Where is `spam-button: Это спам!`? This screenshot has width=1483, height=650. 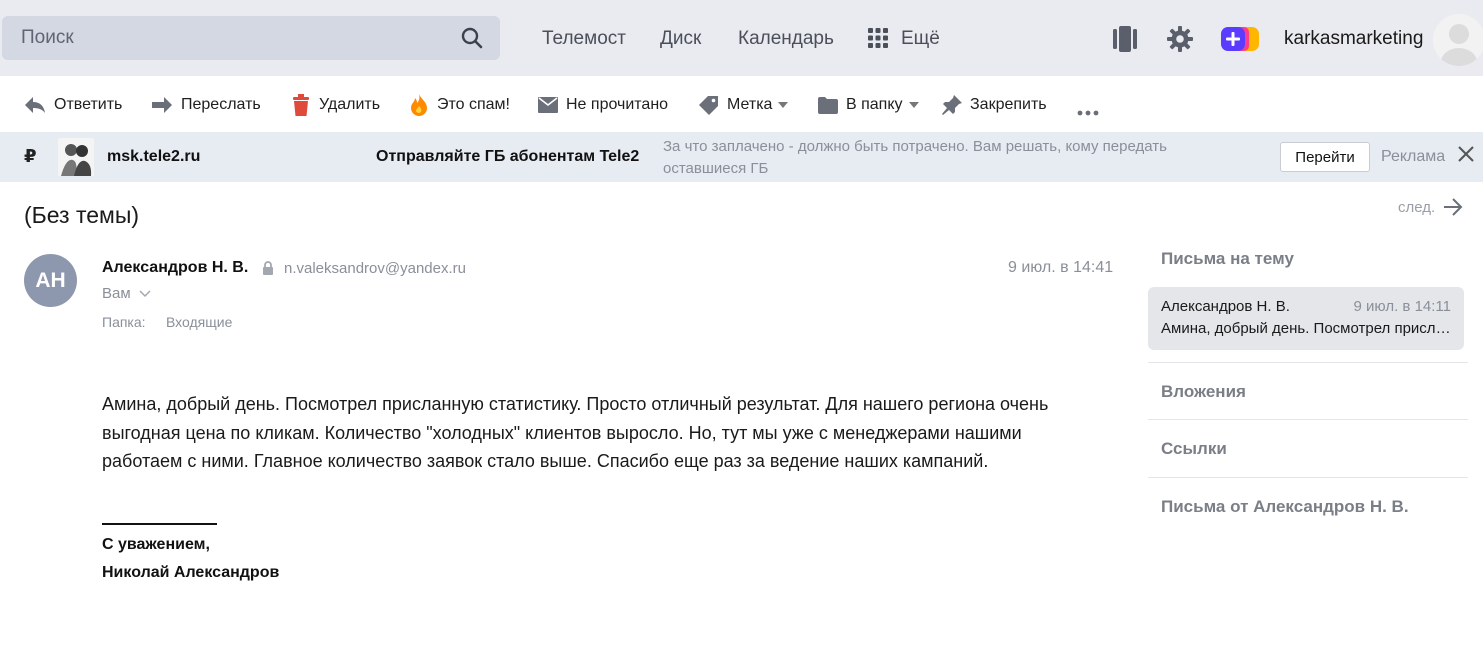
spam-button: Это спам! is located at coordinates (459, 105).